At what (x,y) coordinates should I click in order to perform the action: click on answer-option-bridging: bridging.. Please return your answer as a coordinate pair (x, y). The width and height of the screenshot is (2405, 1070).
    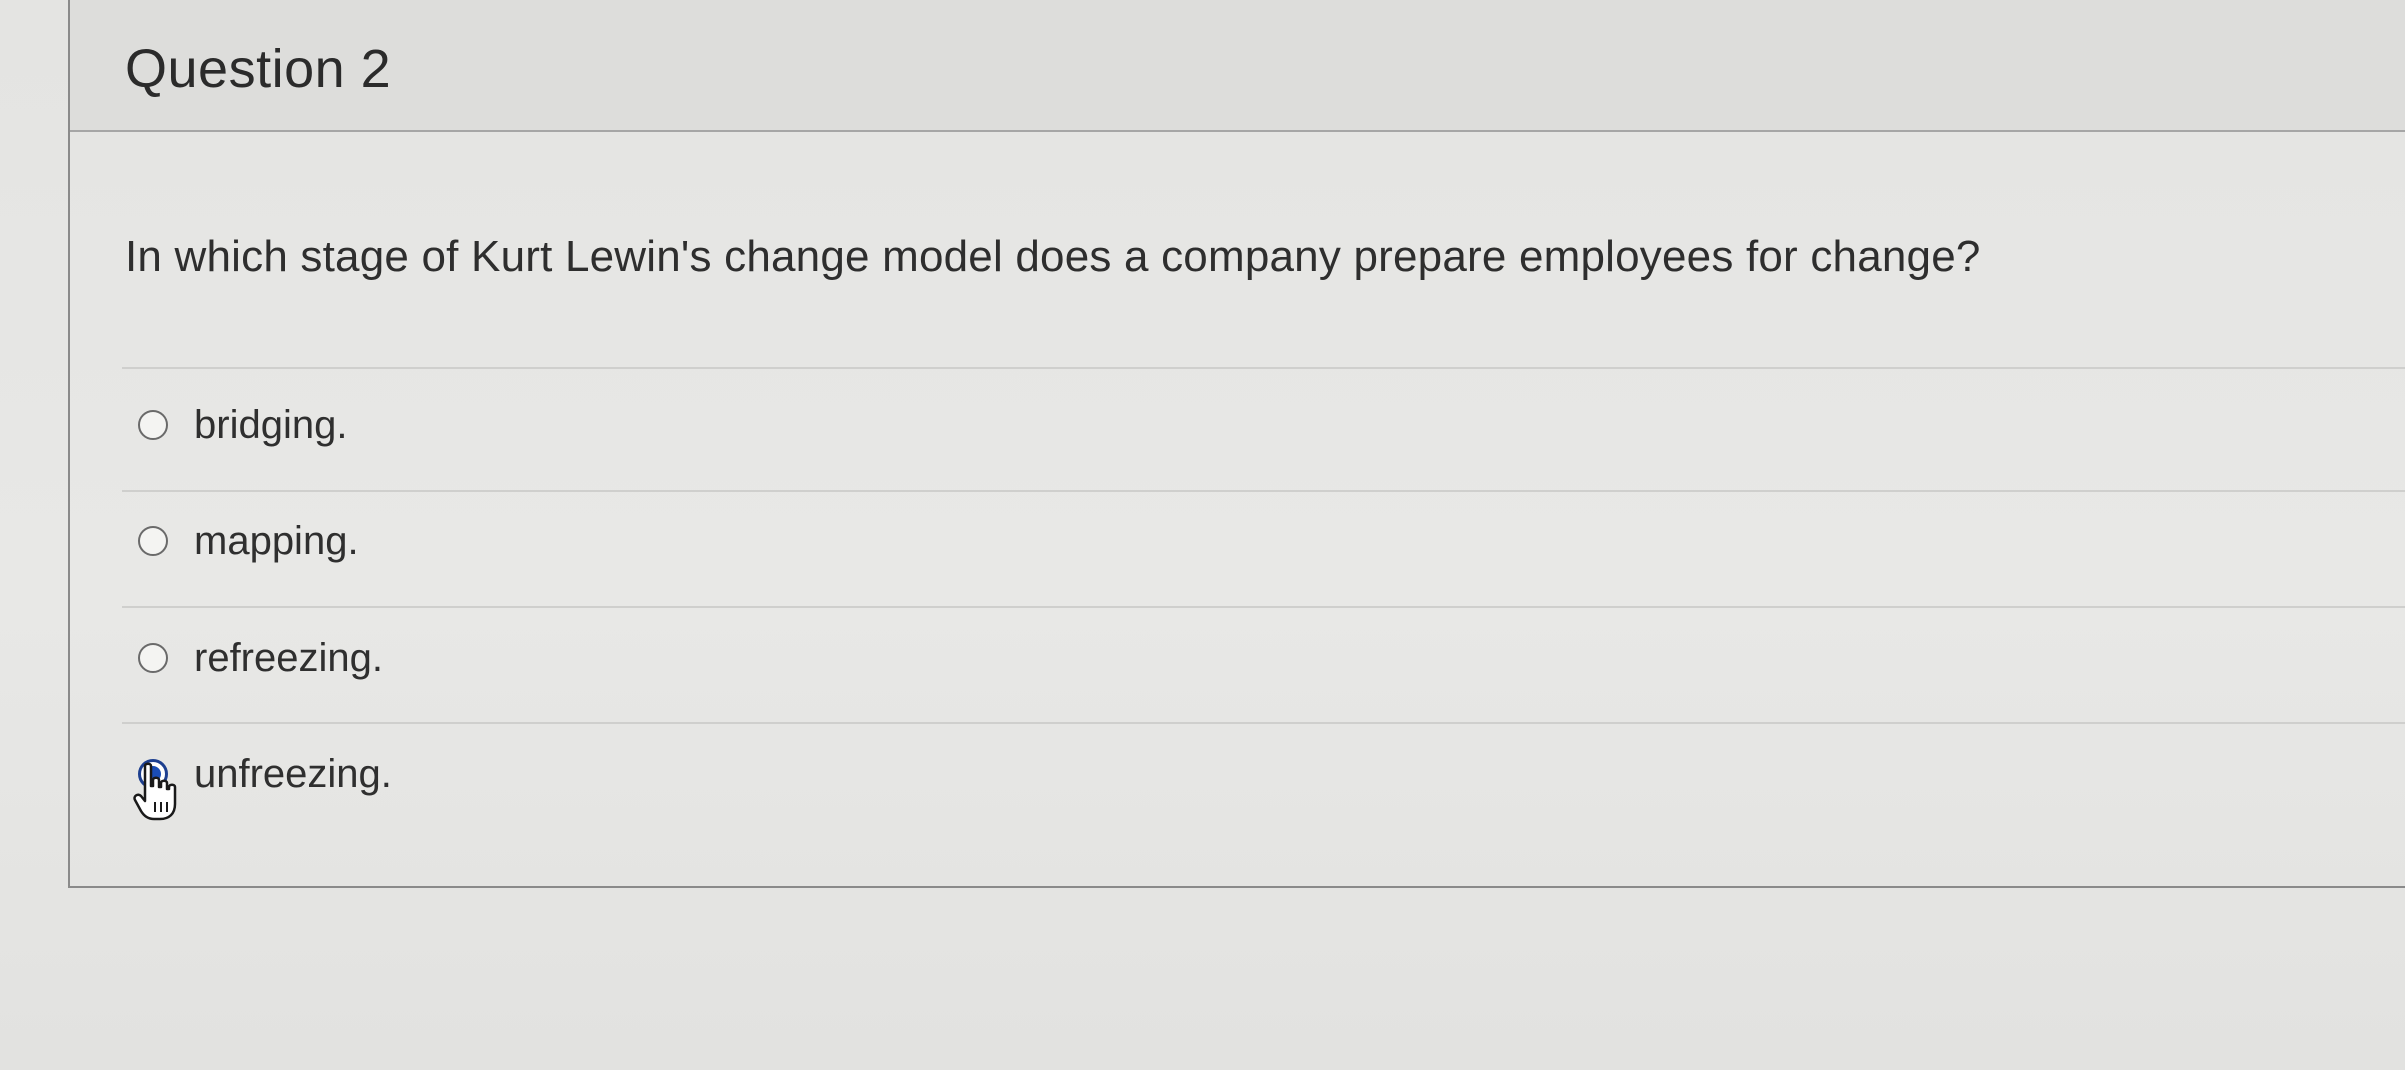
    Looking at the image, I should click on (242, 425).